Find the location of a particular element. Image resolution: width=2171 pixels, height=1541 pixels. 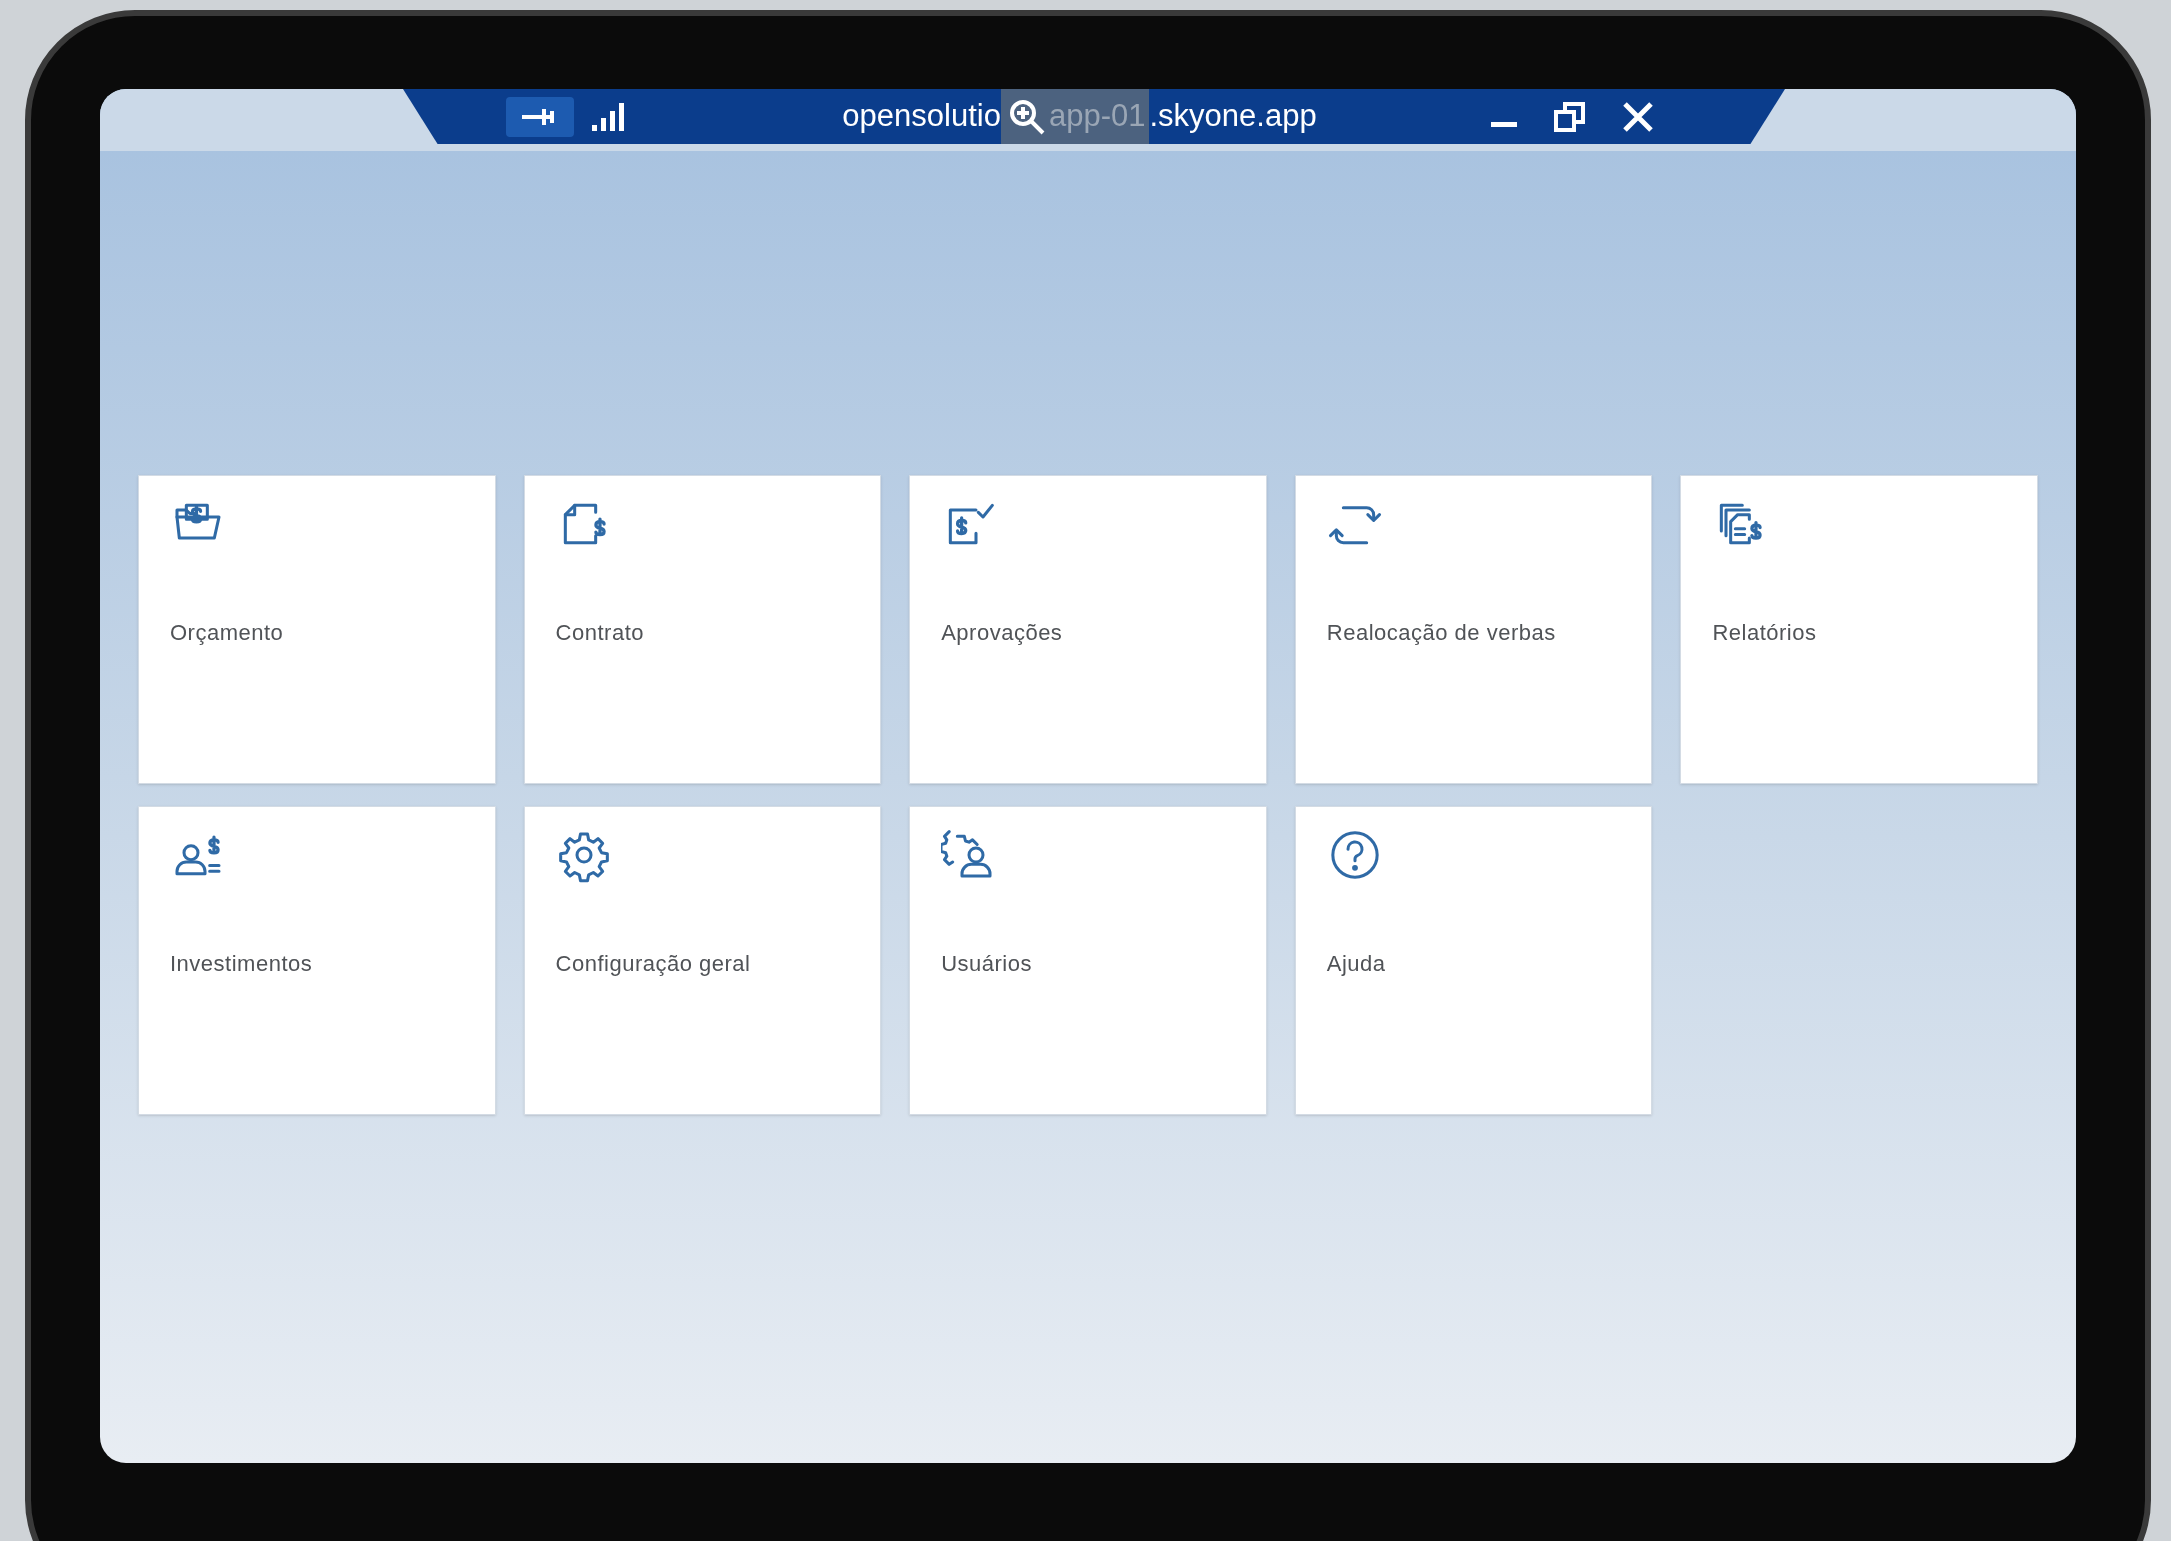

app-tile: Relatórios is located at coordinates (1859, 629).